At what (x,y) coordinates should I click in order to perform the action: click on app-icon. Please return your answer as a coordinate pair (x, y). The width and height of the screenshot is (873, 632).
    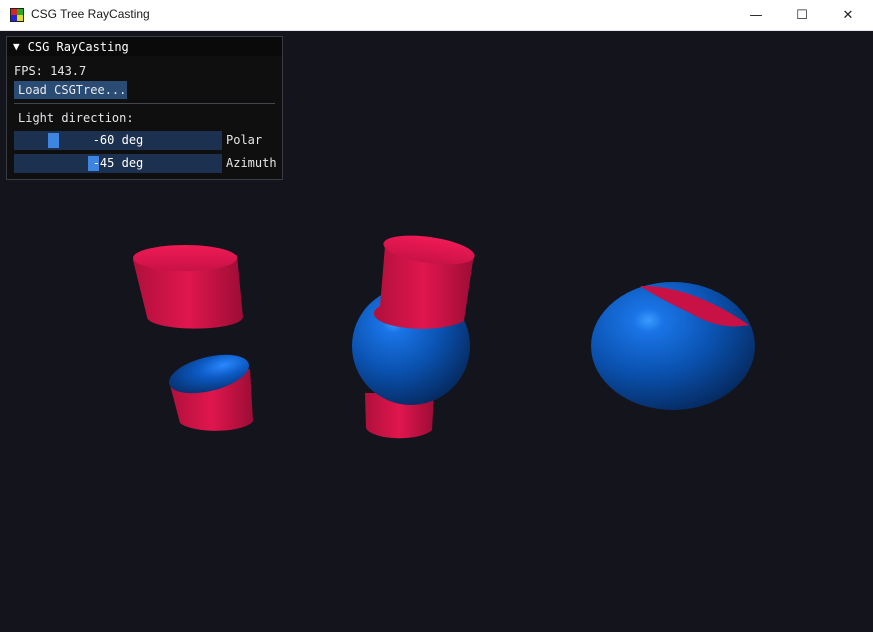
    Looking at the image, I should click on (17, 15).